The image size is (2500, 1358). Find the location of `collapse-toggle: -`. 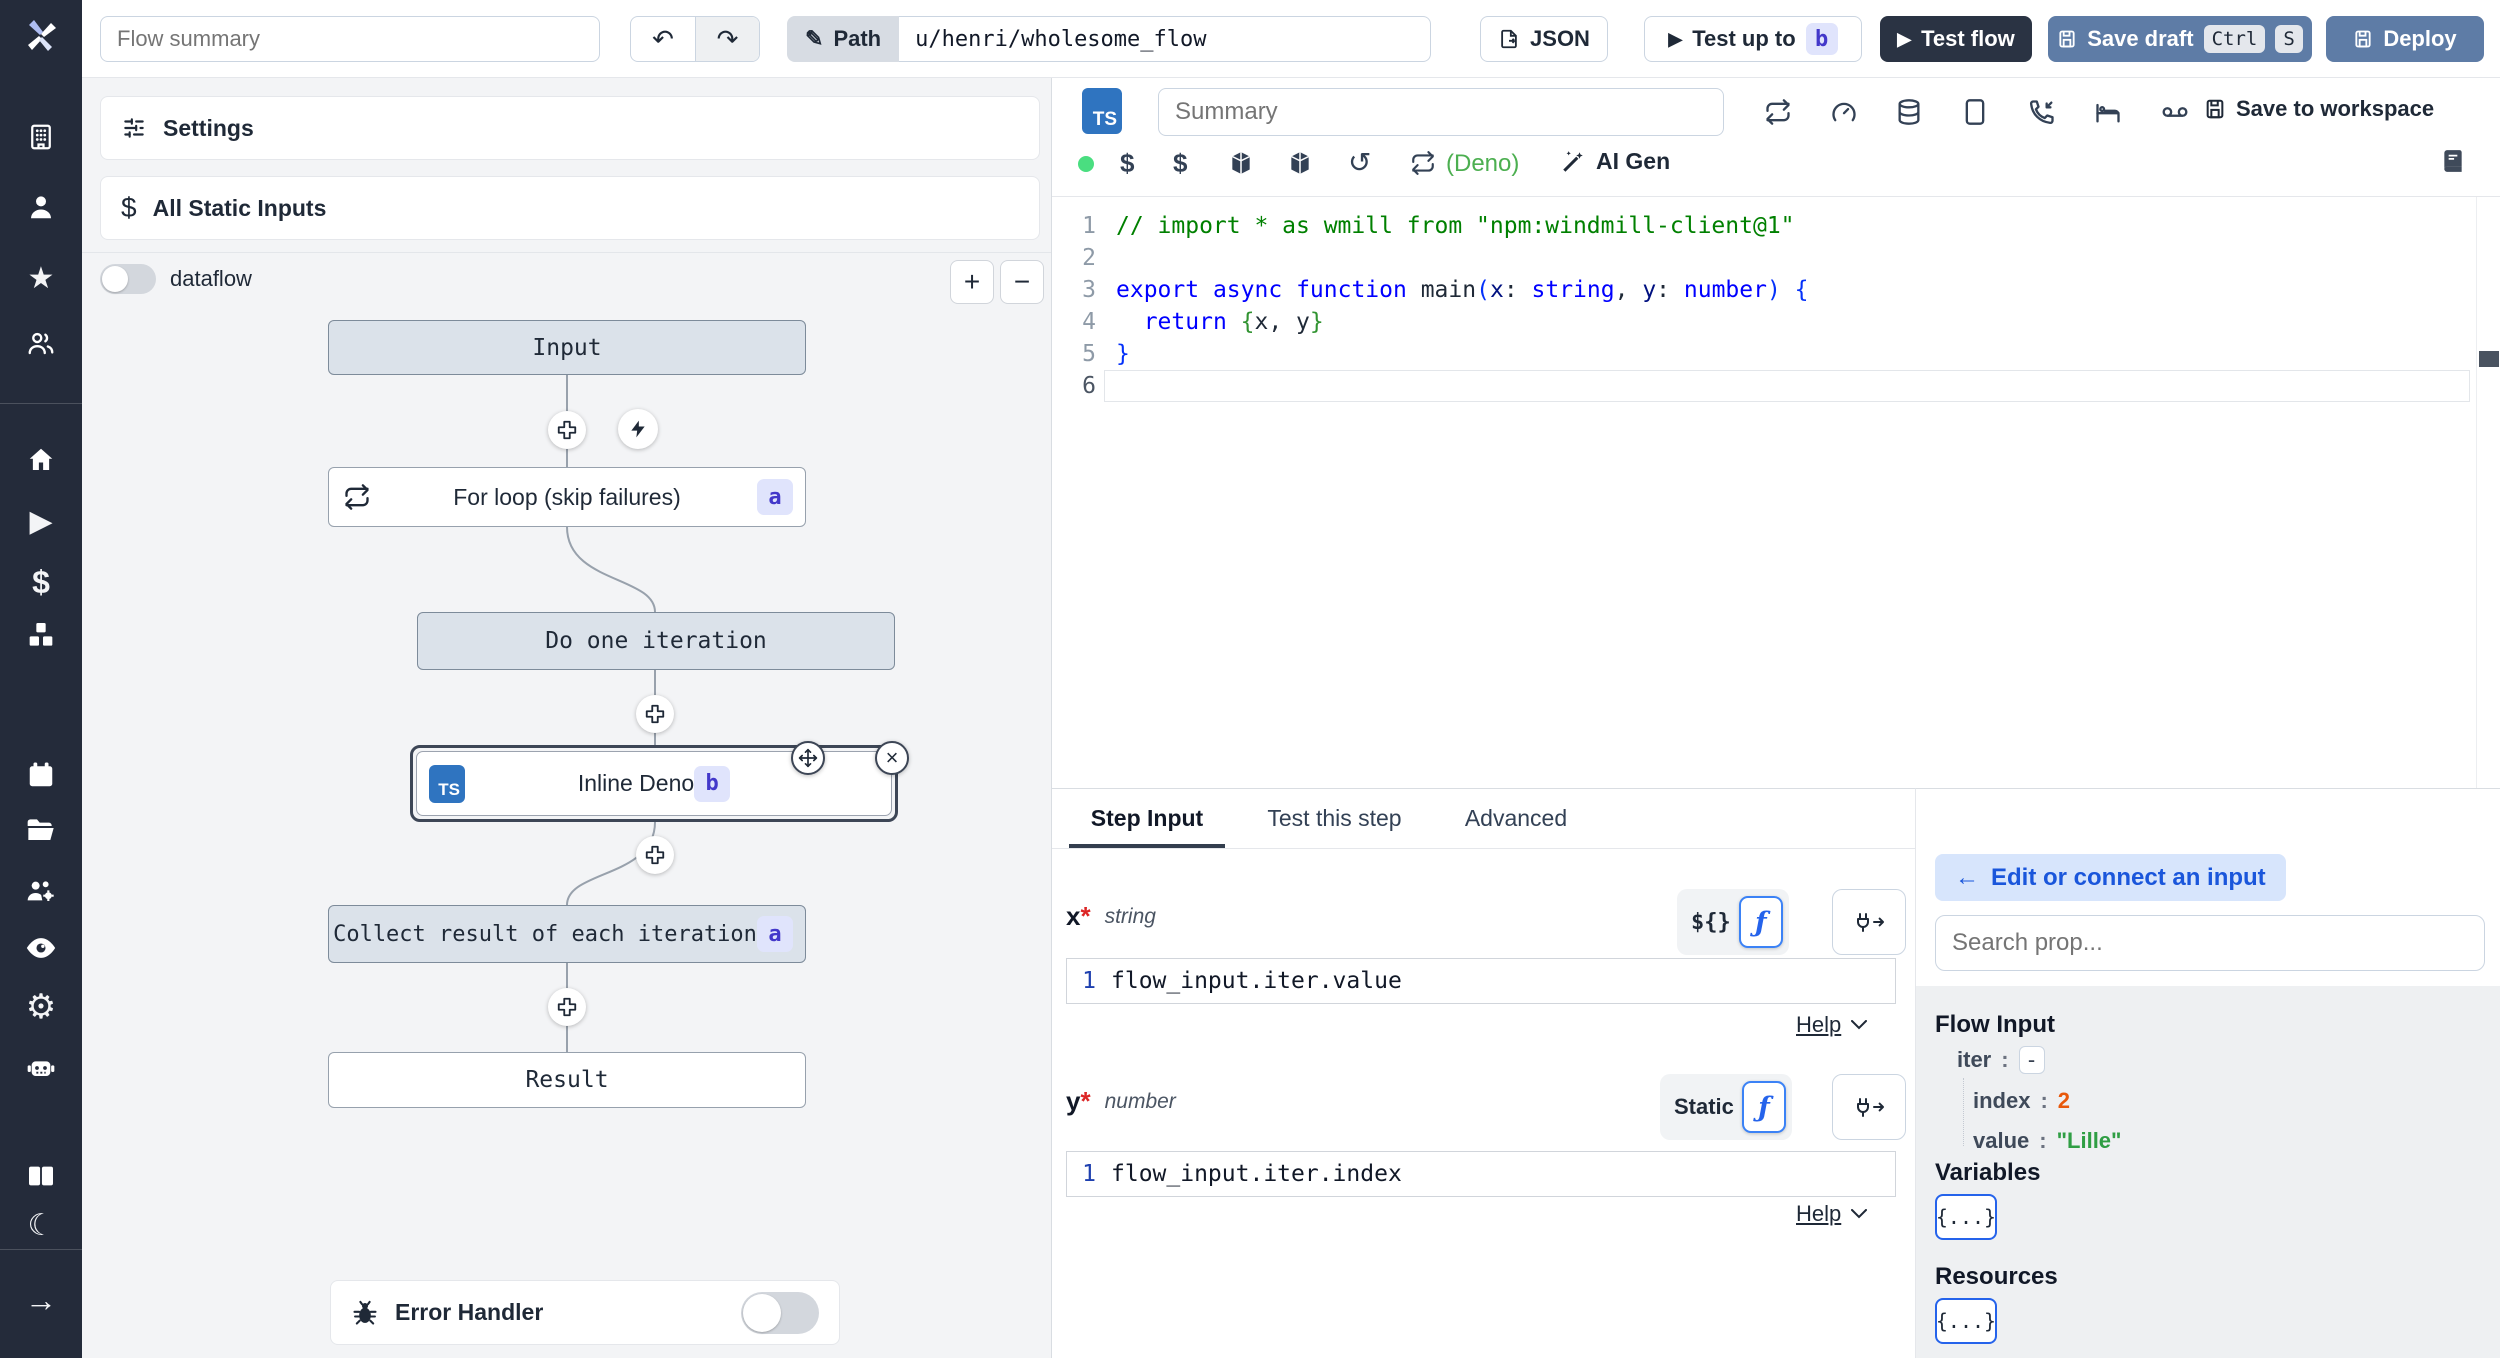

collapse-toggle: - is located at coordinates (2031, 1060).